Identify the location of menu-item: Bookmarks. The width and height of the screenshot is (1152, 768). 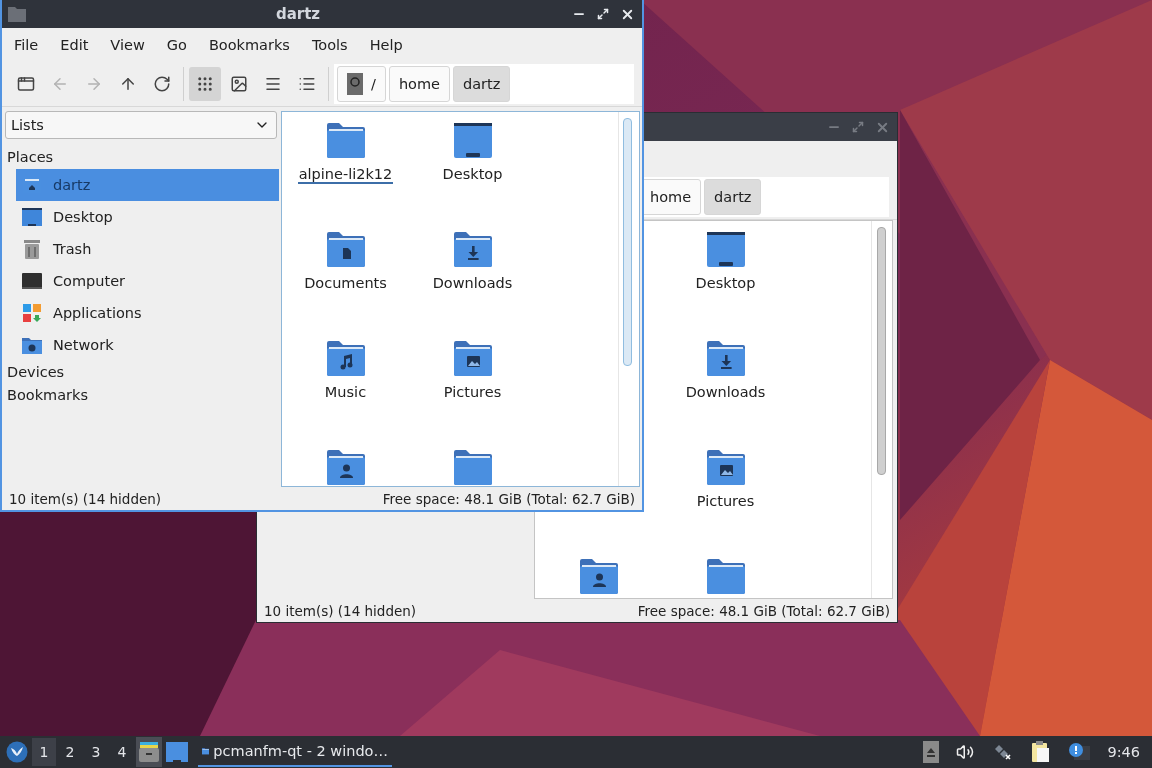
(249, 45).